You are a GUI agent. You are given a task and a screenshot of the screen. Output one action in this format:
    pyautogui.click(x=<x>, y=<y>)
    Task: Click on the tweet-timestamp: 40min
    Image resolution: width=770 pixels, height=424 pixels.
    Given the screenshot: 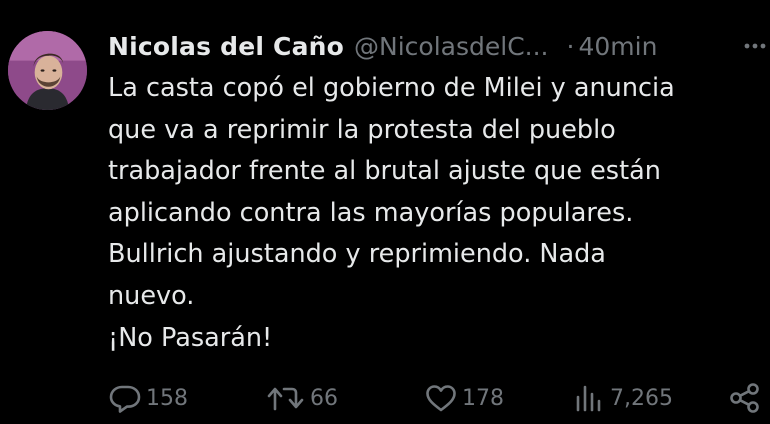 What is the action you would take?
    pyautogui.click(x=617, y=46)
    